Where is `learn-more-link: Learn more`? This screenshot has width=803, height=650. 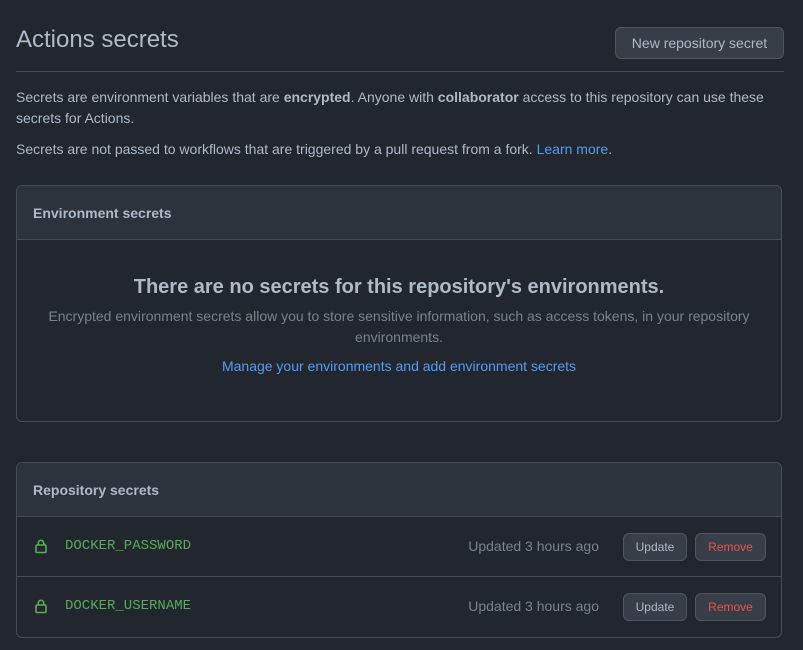 learn-more-link: Learn more is located at coordinates (573, 149).